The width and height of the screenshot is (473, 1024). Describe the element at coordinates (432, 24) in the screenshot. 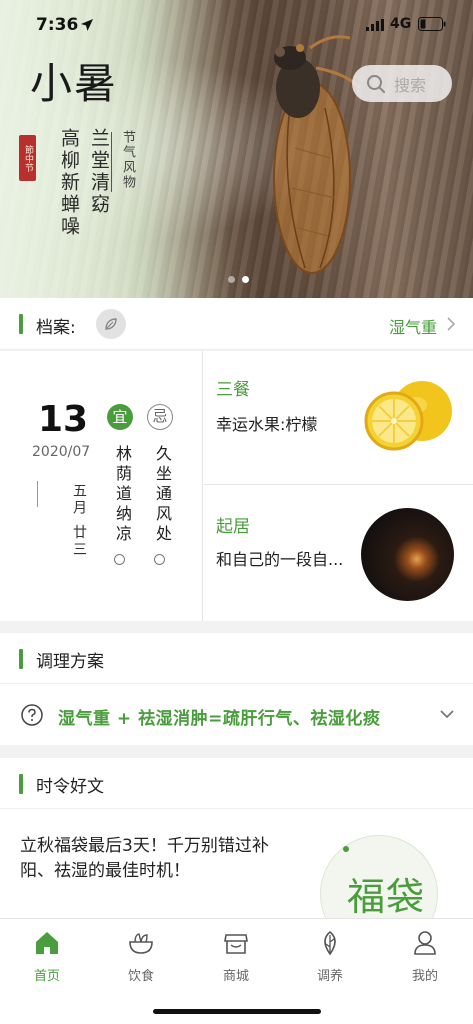

I see `battery-icon` at that location.